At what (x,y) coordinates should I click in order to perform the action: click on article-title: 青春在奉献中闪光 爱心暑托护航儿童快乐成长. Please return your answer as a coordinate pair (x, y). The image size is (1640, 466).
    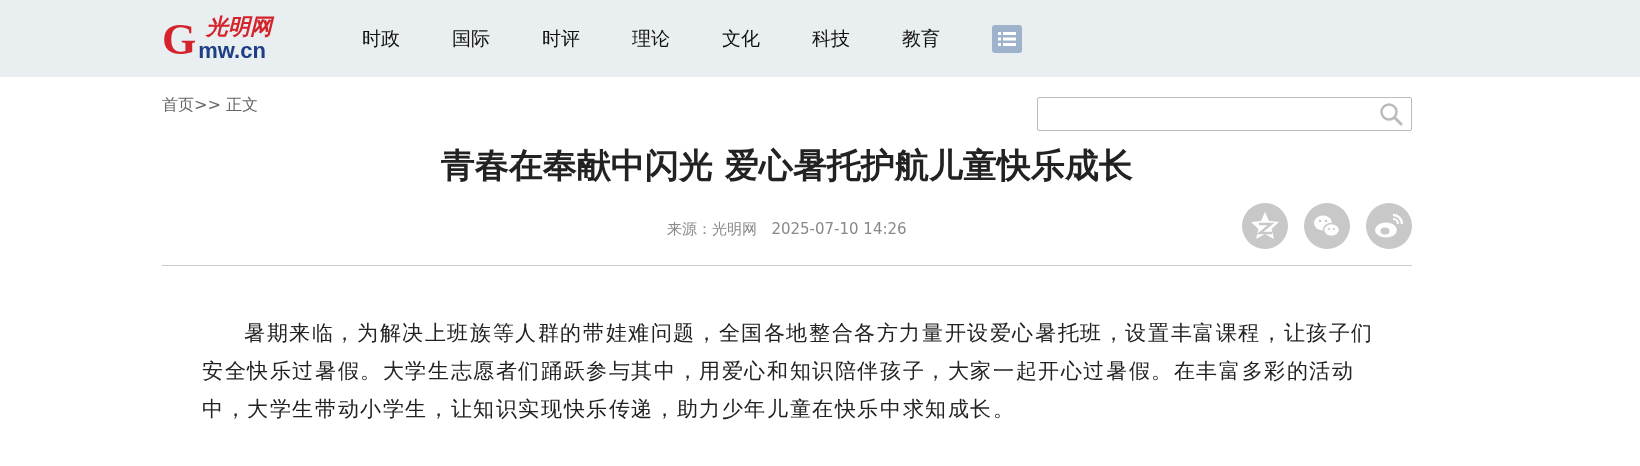
    Looking at the image, I should click on (787, 165).